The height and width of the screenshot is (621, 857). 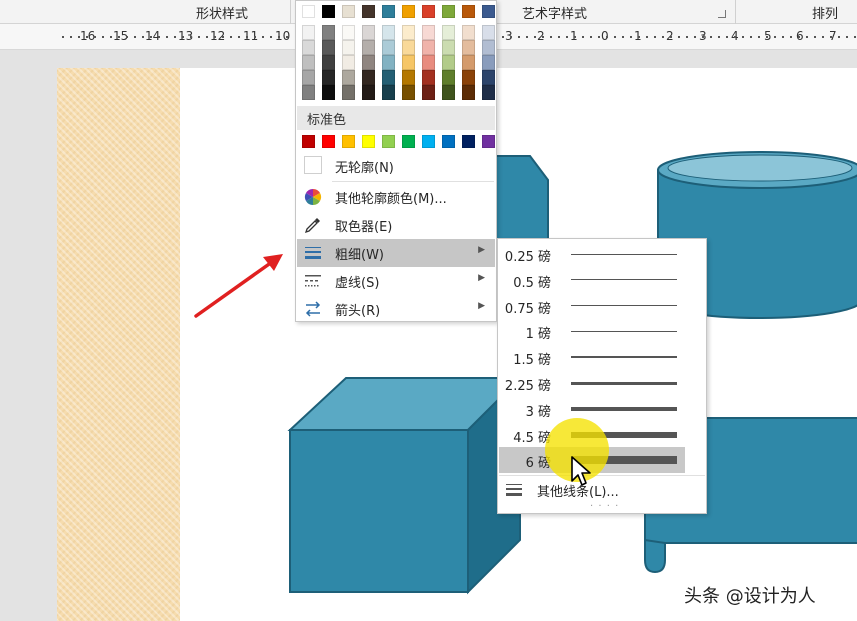 What do you see at coordinates (581, 471) in the screenshot?
I see `mouse-pointer-icon` at bounding box center [581, 471].